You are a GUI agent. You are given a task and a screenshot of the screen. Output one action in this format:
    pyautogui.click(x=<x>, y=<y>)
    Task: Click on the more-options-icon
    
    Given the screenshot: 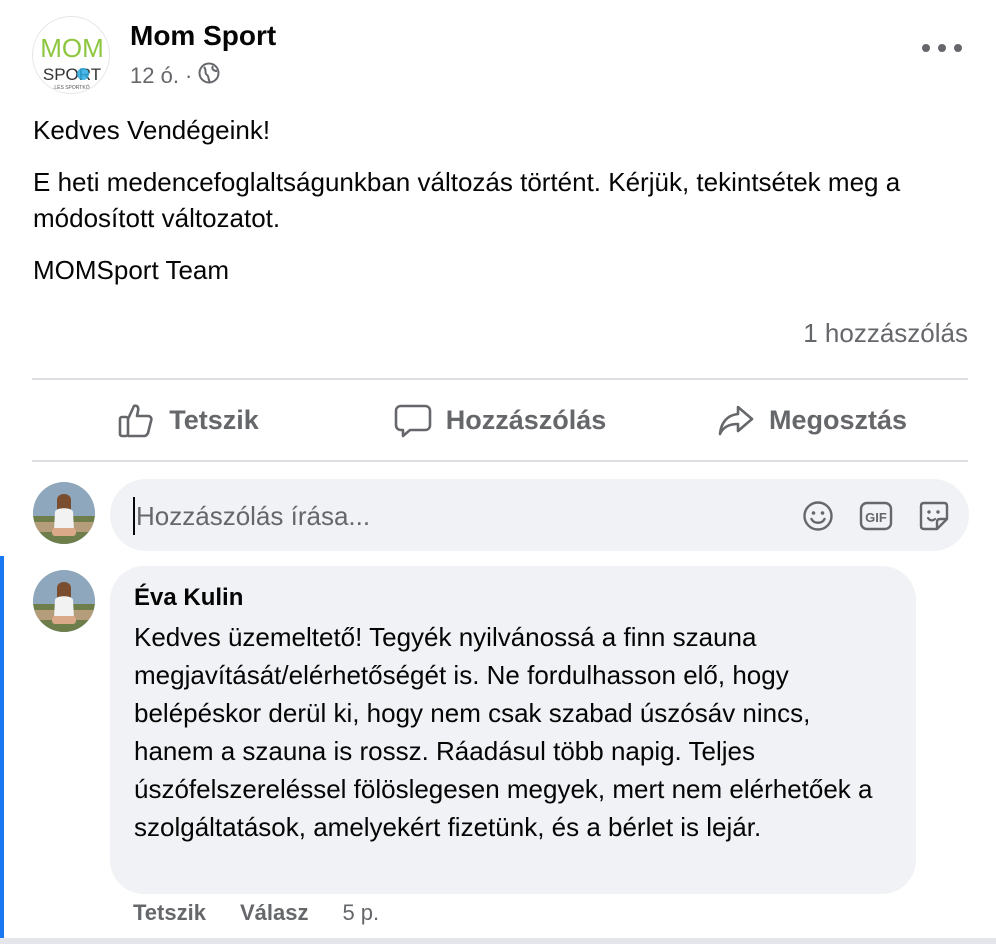 What is the action you would take?
    pyautogui.click(x=942, y=48)
    